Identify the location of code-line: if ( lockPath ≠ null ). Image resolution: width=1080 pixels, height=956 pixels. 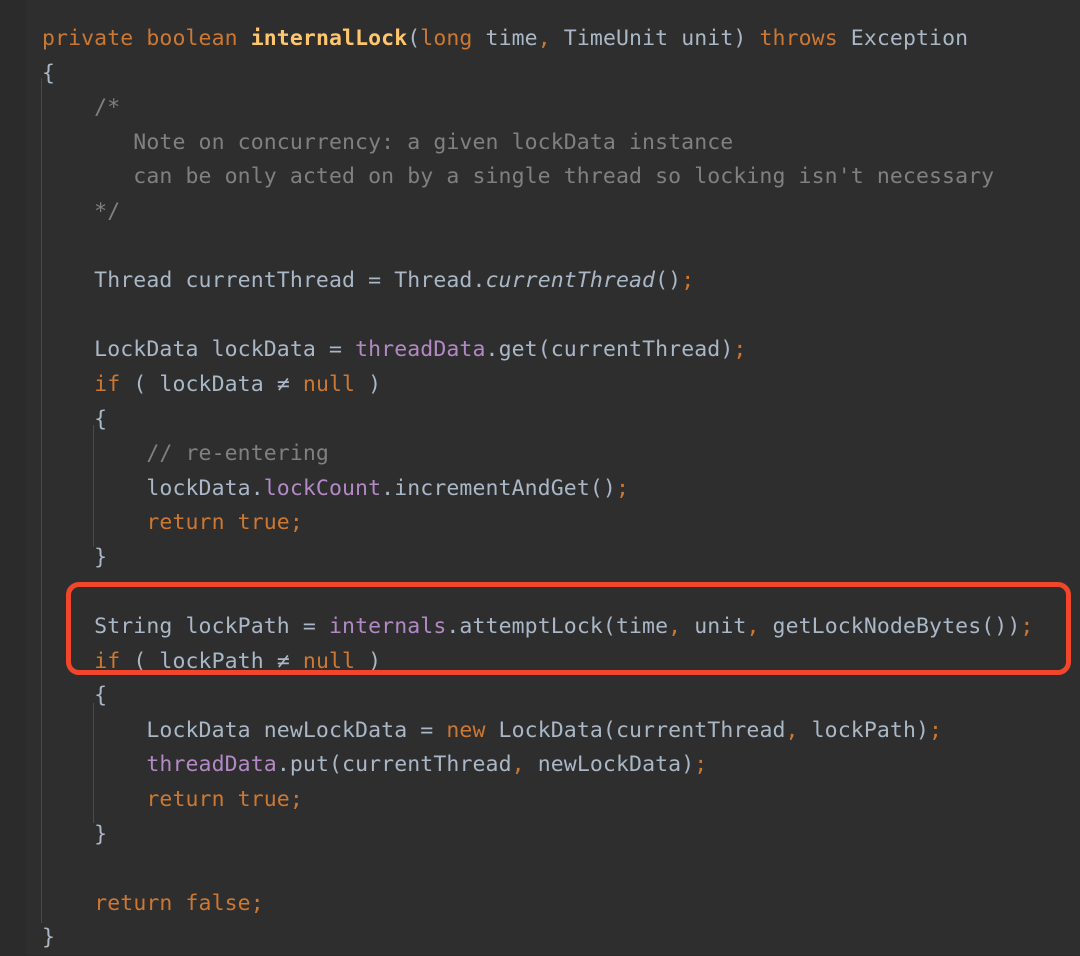
(540, 662).